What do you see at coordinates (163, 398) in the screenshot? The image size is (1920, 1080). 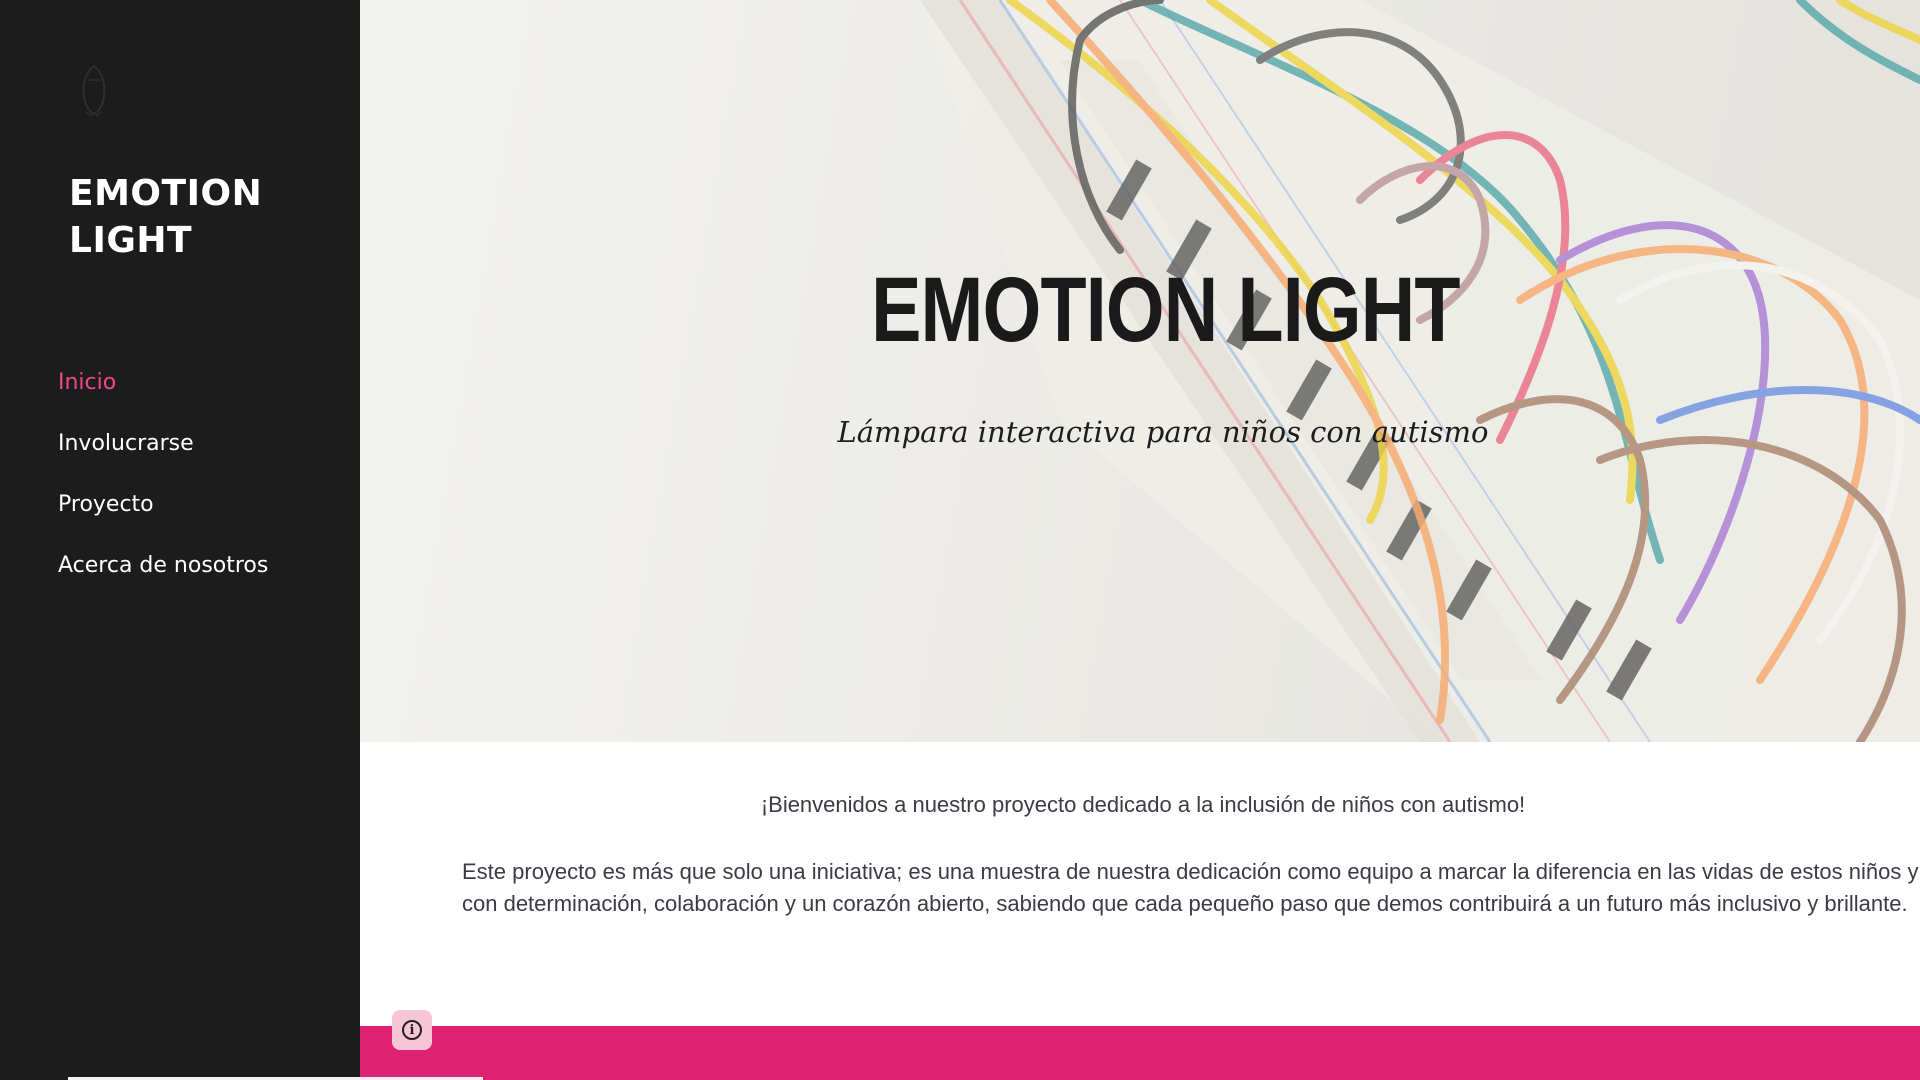 I see `nav-item-inicio: Inicio` at bounding box center [163, 398].